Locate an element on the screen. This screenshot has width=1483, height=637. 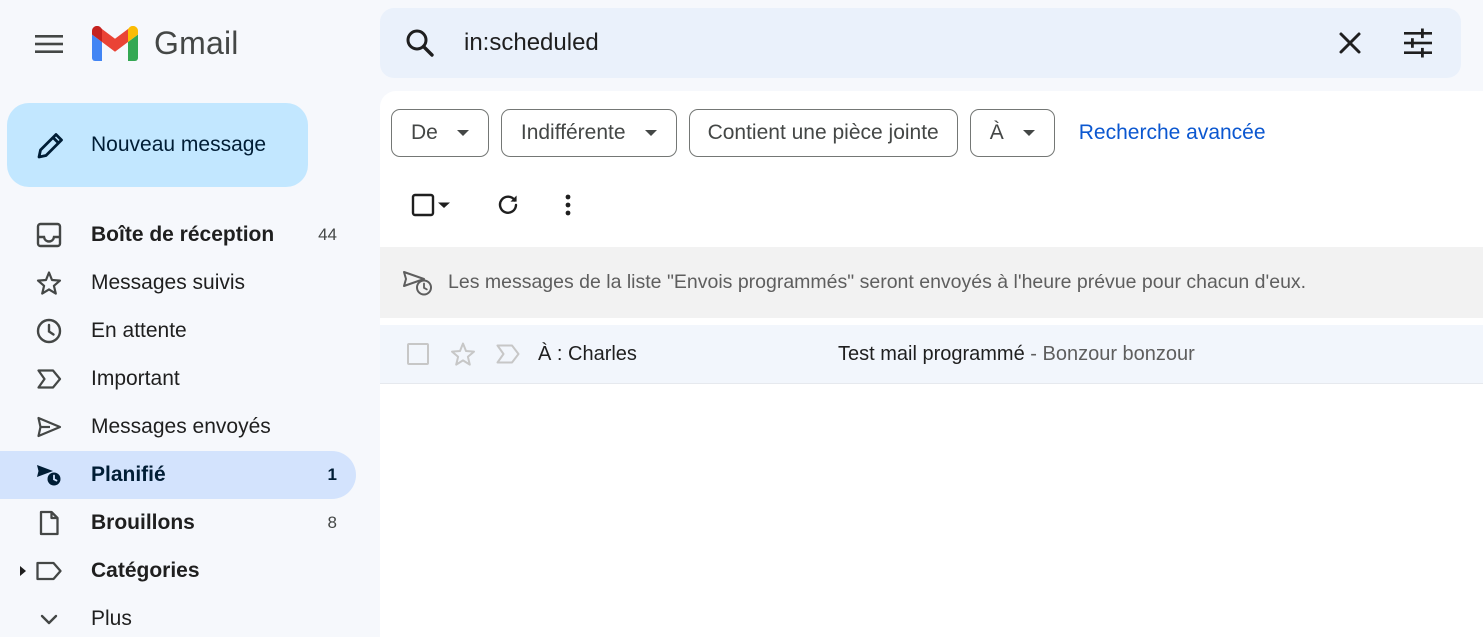
main-menu-button is located at coordinates (49, 44).